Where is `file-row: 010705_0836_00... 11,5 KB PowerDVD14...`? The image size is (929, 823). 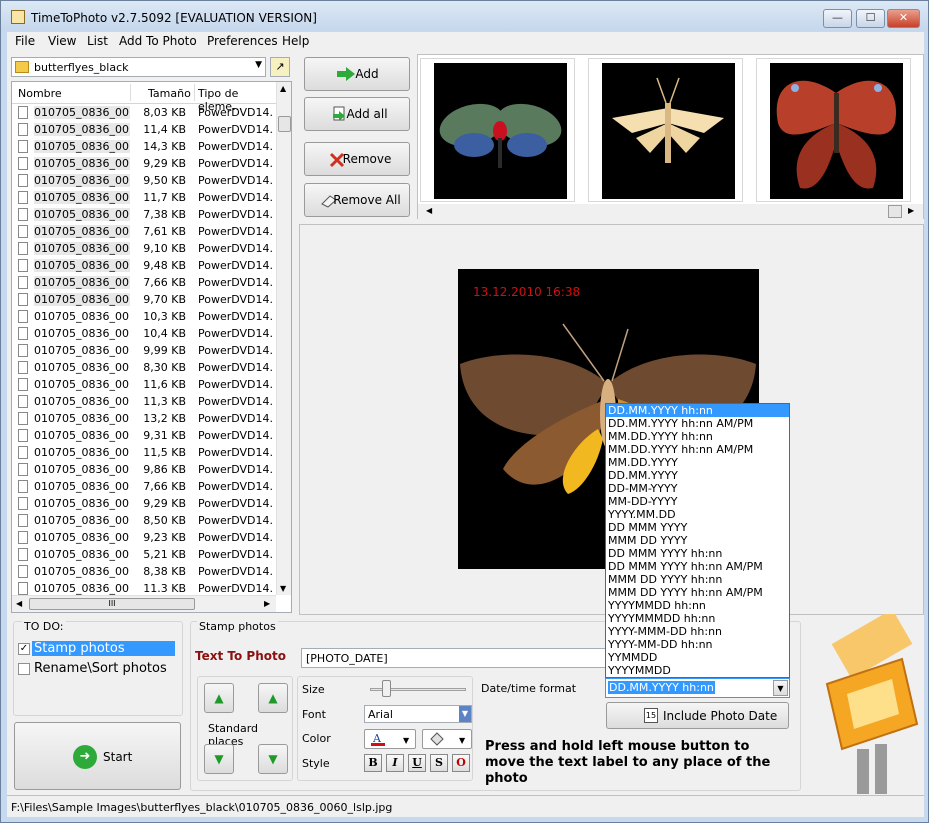
file-row: 010705_0836_00... 11,5 KB PowerDVD14... is located at coordinates (144, 452).